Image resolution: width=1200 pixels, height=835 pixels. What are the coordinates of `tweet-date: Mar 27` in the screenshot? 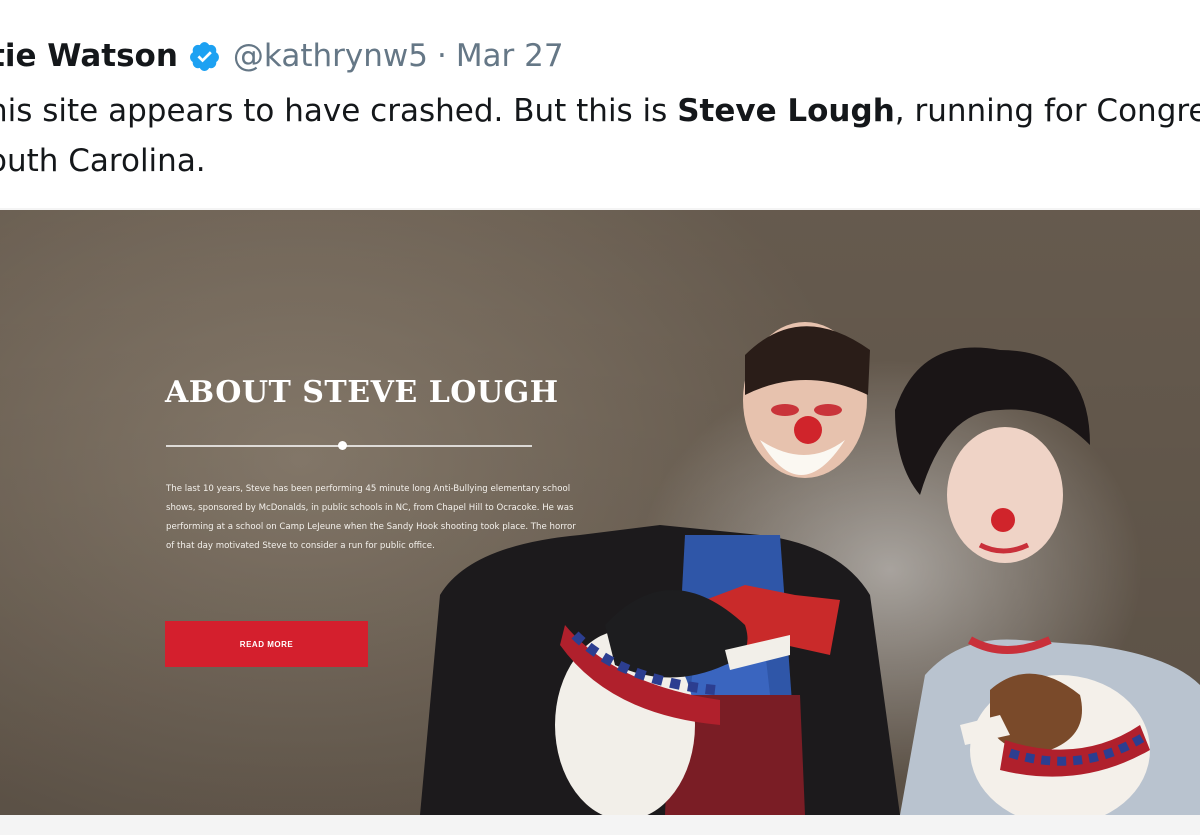 It's located at (510, 56).